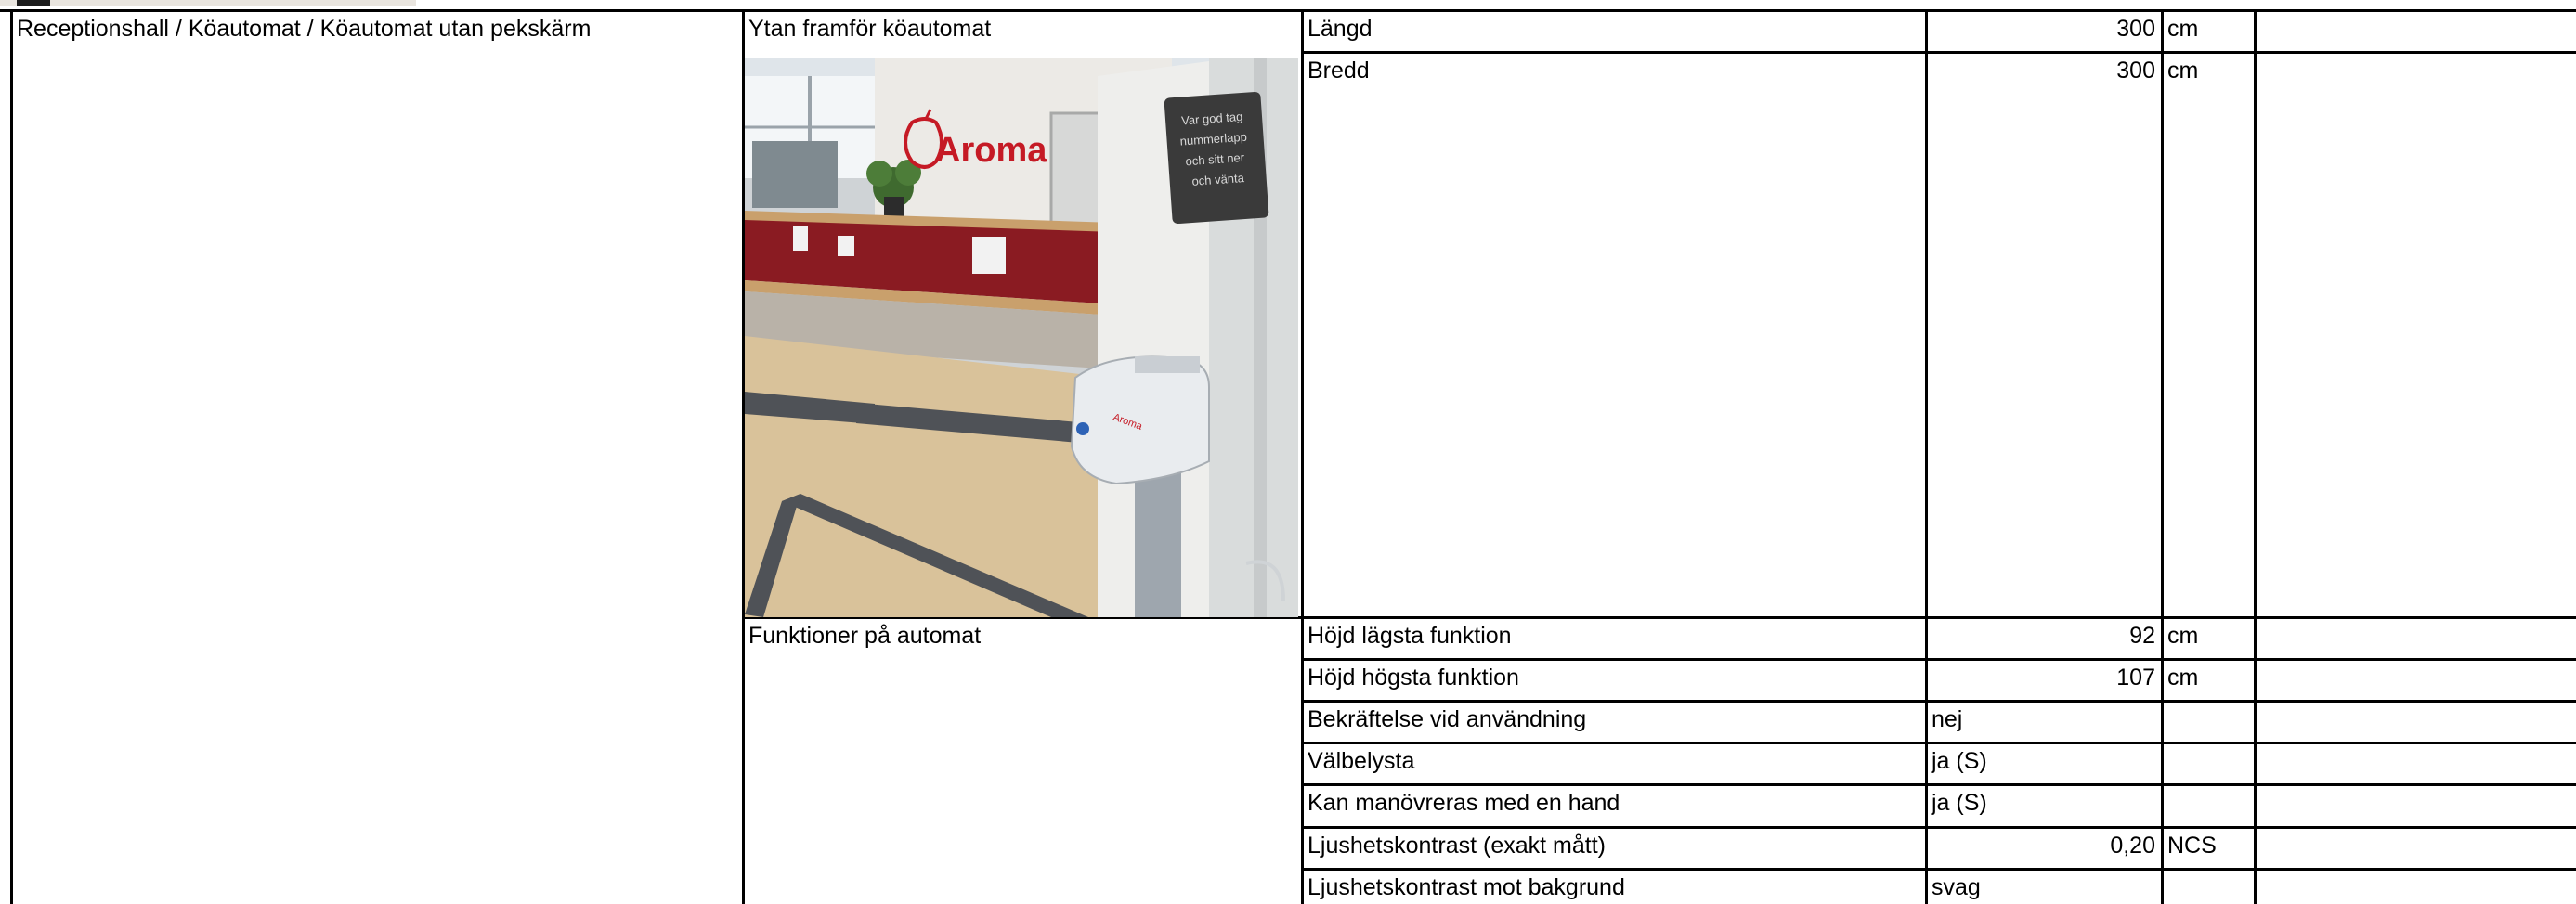  What do you see at coordinates (2192, 846) in the screenshot?
I see `row-unit: NCS` at bounding box center [2192, 846].